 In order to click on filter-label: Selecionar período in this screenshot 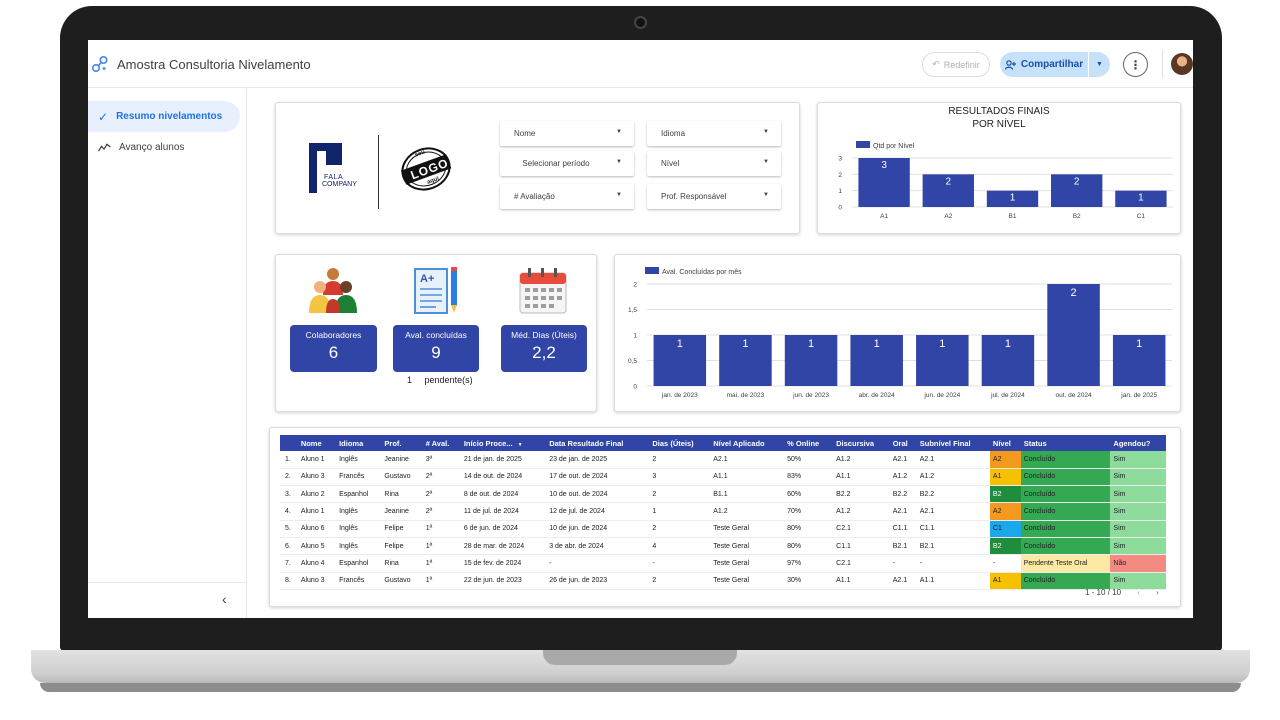, I will do `click(556, 163)`.